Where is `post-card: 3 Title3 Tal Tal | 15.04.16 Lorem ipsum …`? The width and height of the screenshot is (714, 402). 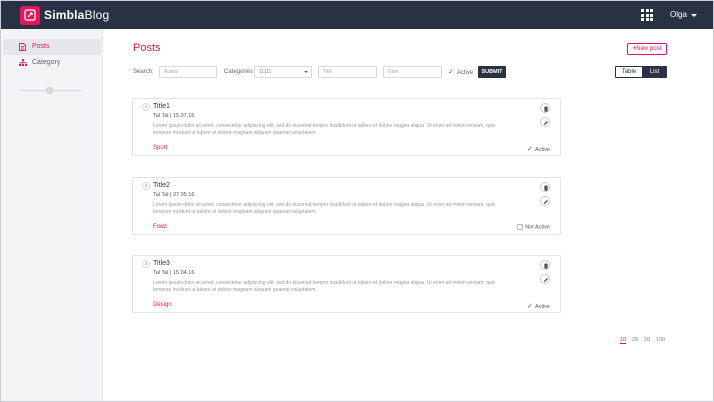
post-card: 3 Title3 Tal Tal | 15.04.16 Lorem ipsum … is located at coordinates (346, 284).